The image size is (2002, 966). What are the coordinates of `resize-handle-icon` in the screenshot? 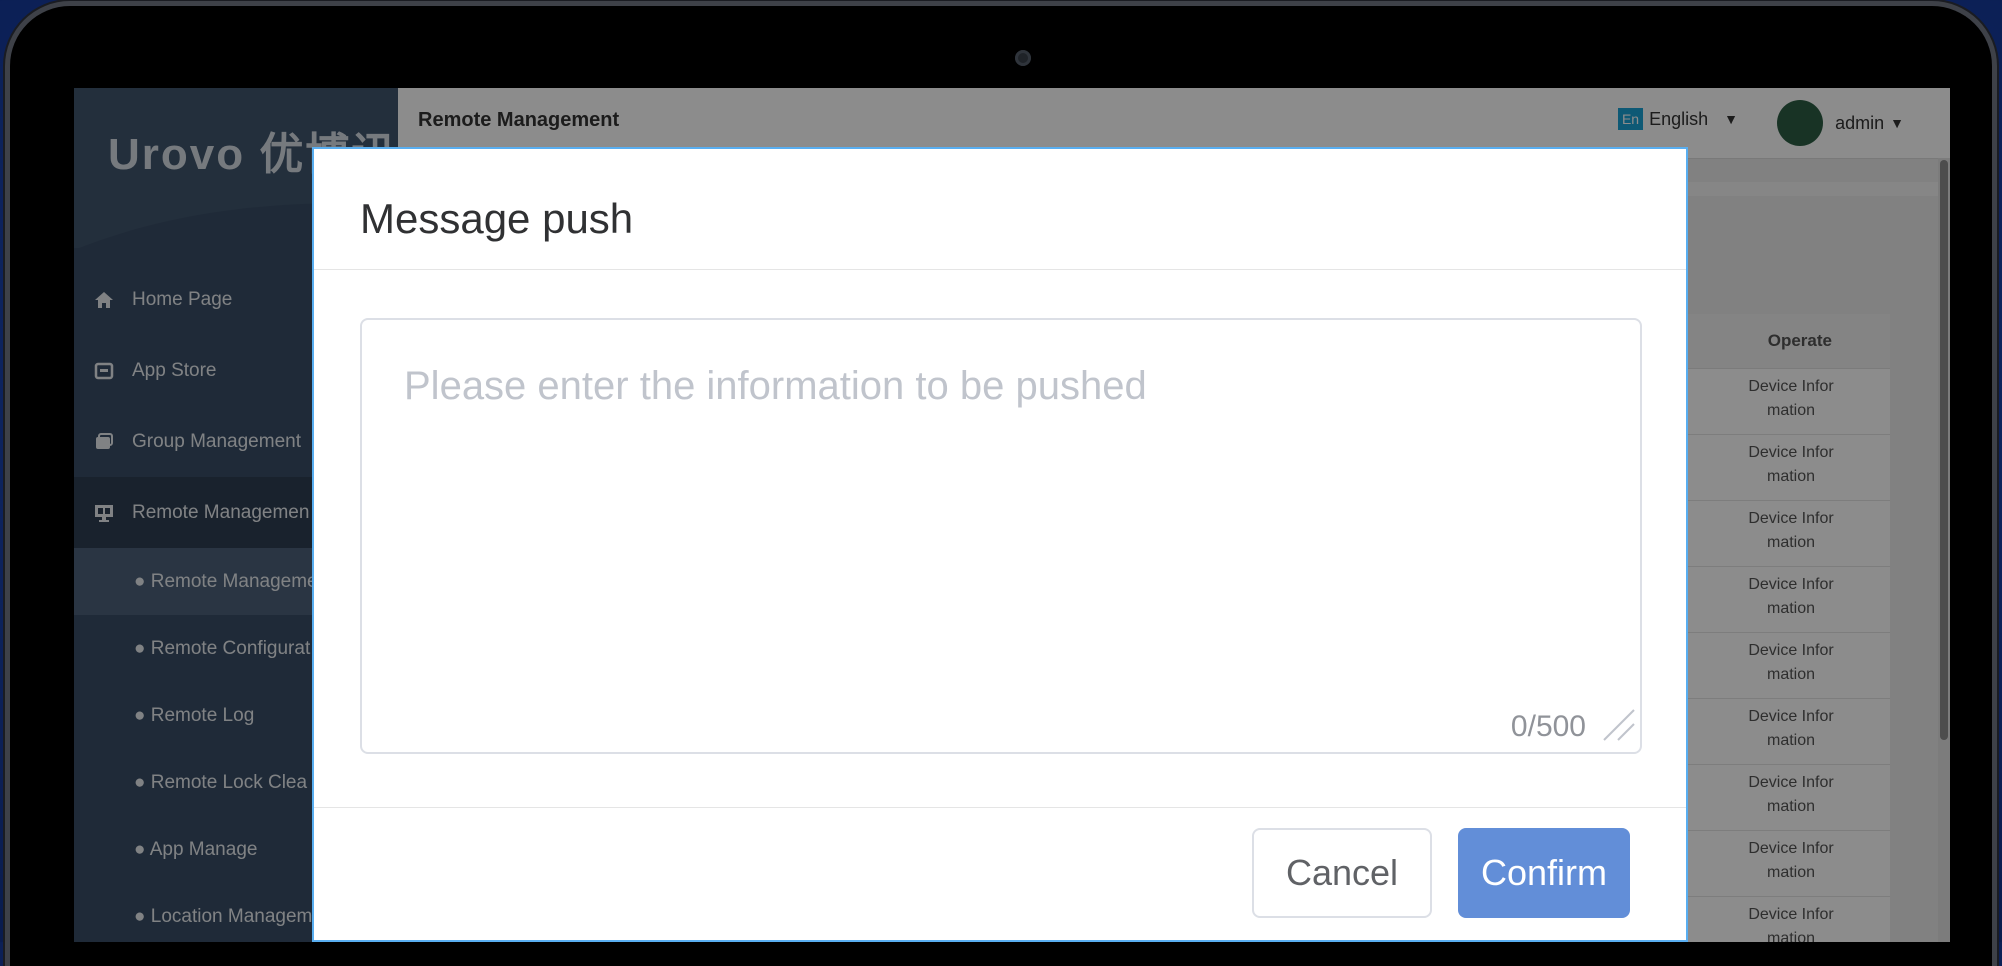 It's located at (1619, 725).